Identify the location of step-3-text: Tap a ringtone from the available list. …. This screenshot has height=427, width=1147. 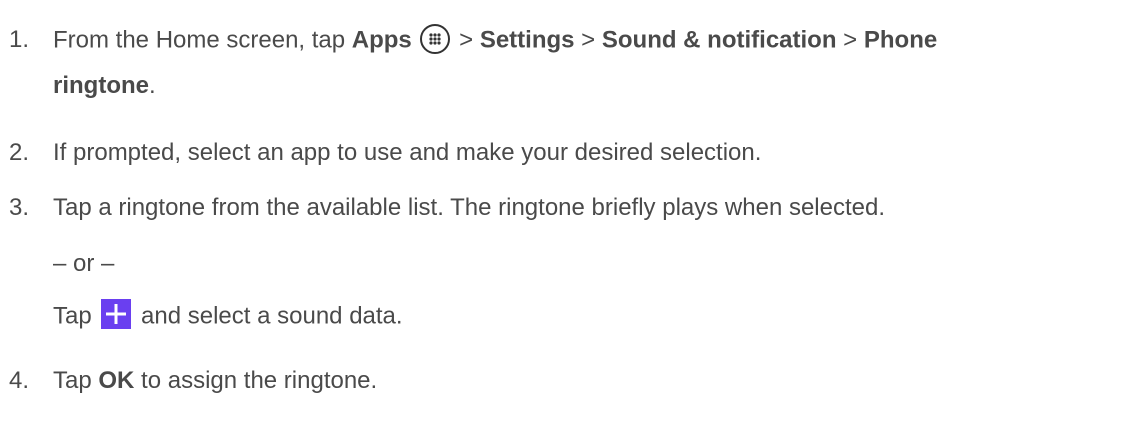
(469, 207).